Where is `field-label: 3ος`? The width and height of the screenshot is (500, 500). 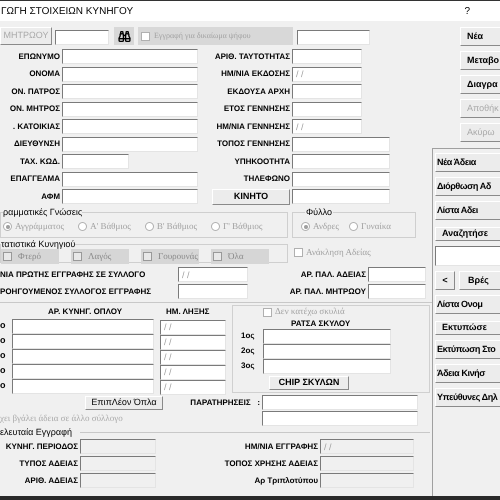 field-label: 3ος is located at coordinates (248, 366).